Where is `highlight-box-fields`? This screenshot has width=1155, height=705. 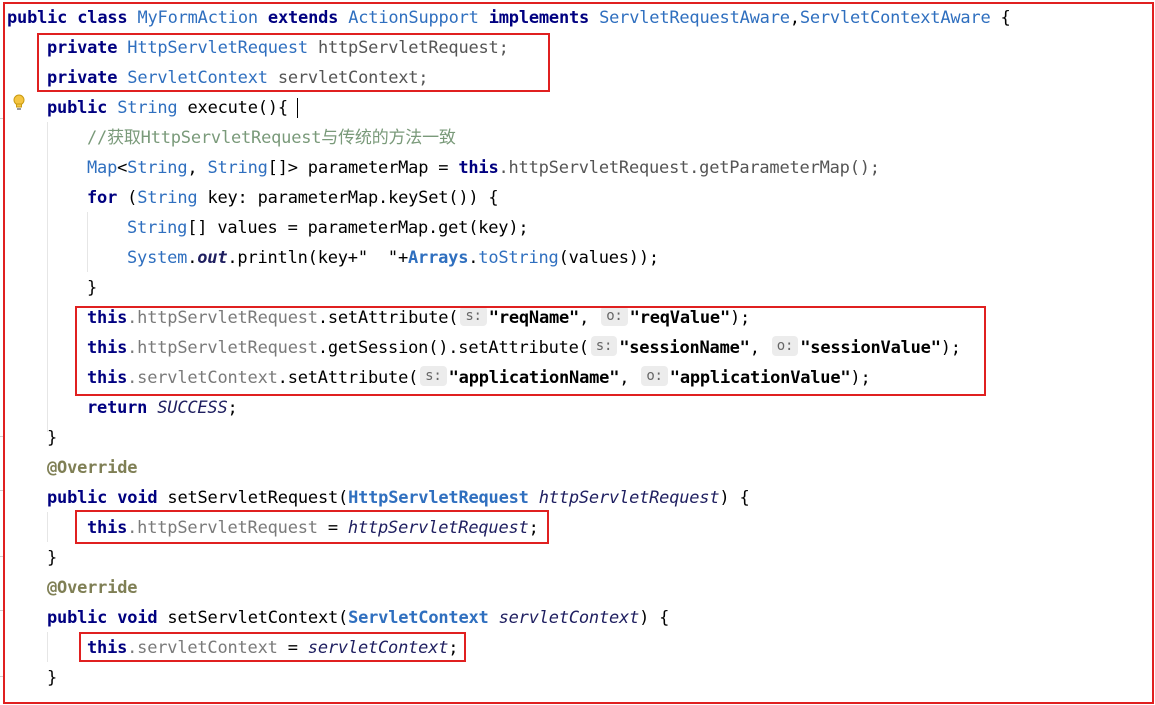 highlight-box-fields is located at coordinates (293, 62).